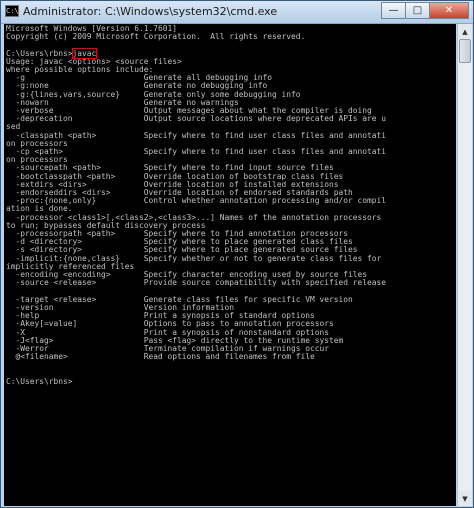 Image resolution: width=474 pixels, height=508 pixels. I want to click on scroll-up-arrow-icon: ▲, so click(465, 31).